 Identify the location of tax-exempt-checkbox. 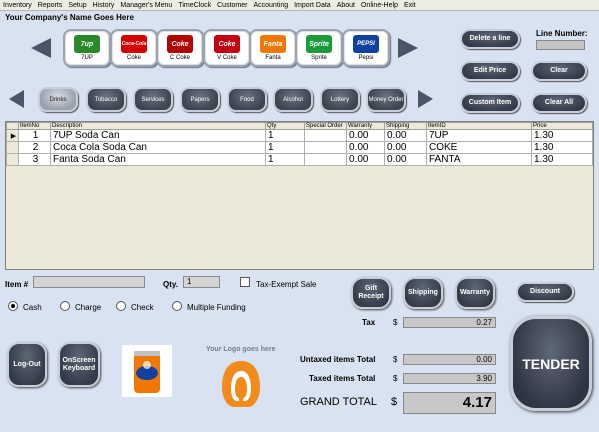
(245, 282).